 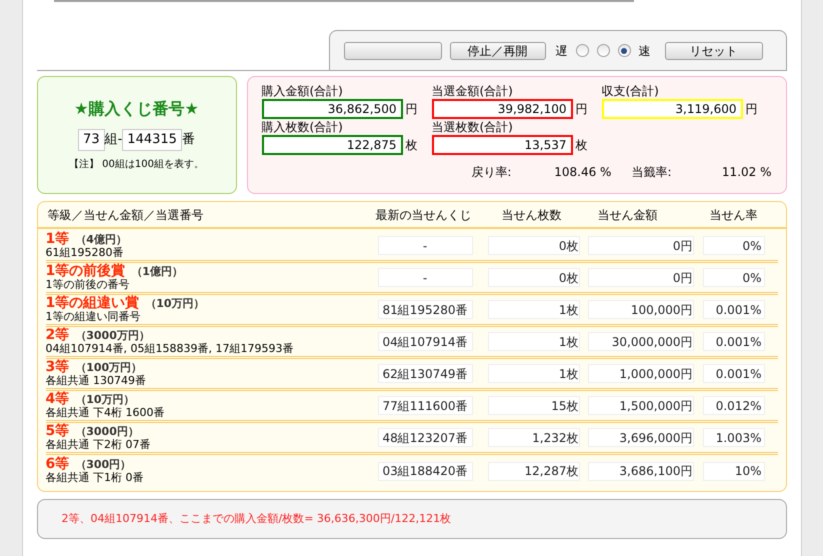 I want to click on winning-numbers: 各組共通 130749番, so click(x=96, y=380).